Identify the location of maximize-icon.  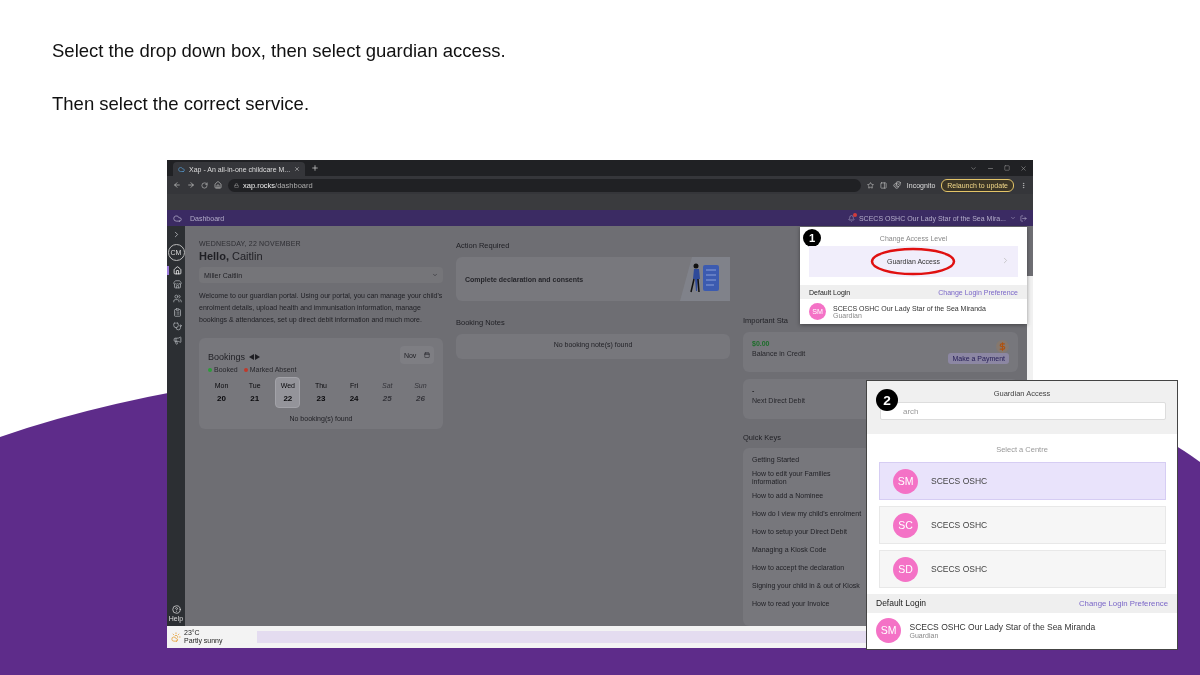
(1007, 167).